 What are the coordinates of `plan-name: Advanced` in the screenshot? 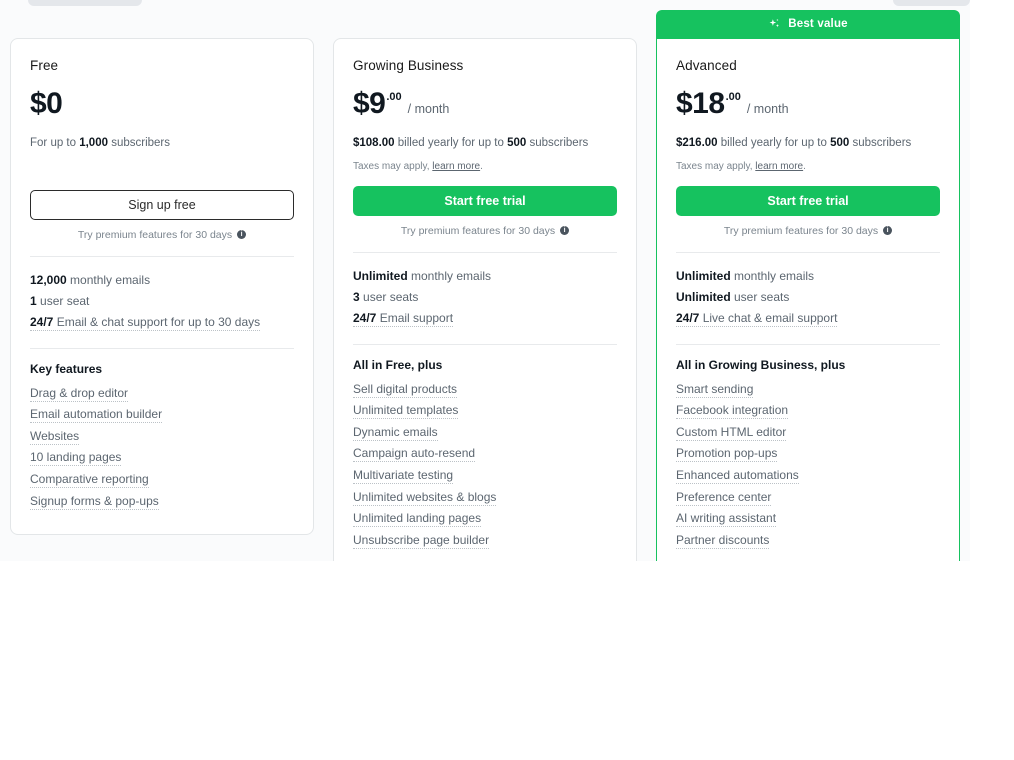 It's located at (706, 65).